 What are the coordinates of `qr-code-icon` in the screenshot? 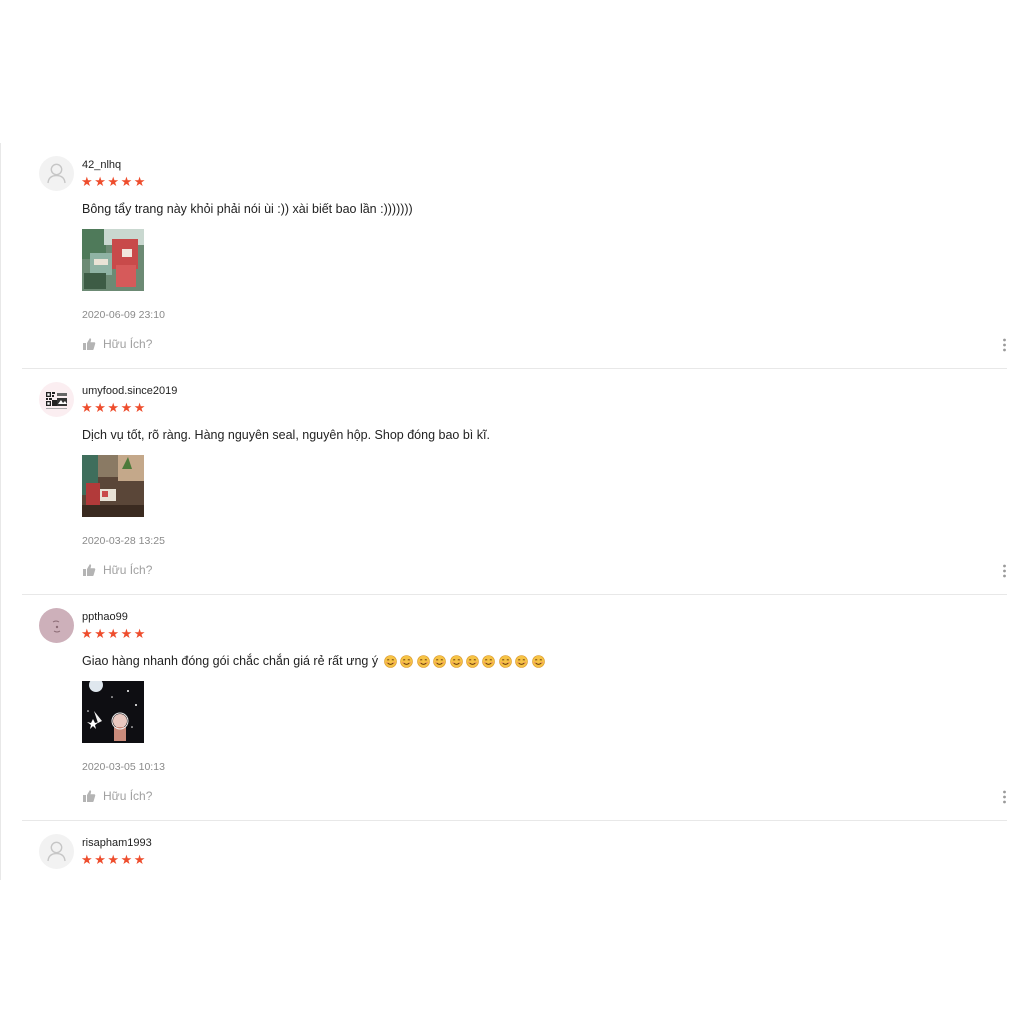 It's located at (56, 400).